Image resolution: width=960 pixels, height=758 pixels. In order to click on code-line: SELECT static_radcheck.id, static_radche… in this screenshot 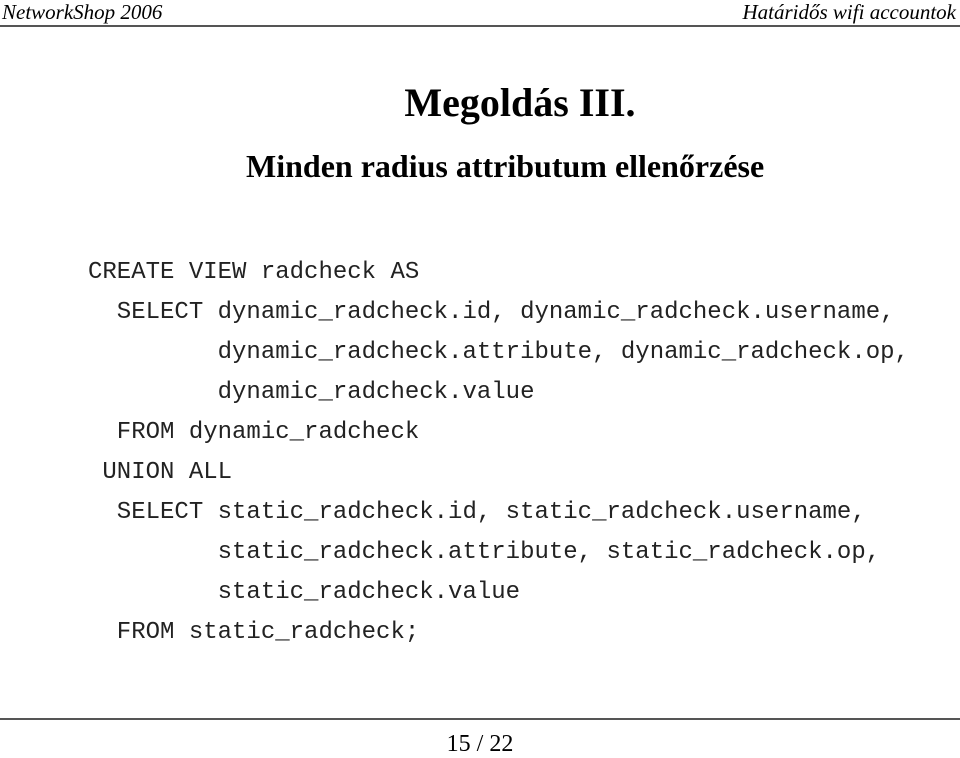, I will do `click(477, 512)`.